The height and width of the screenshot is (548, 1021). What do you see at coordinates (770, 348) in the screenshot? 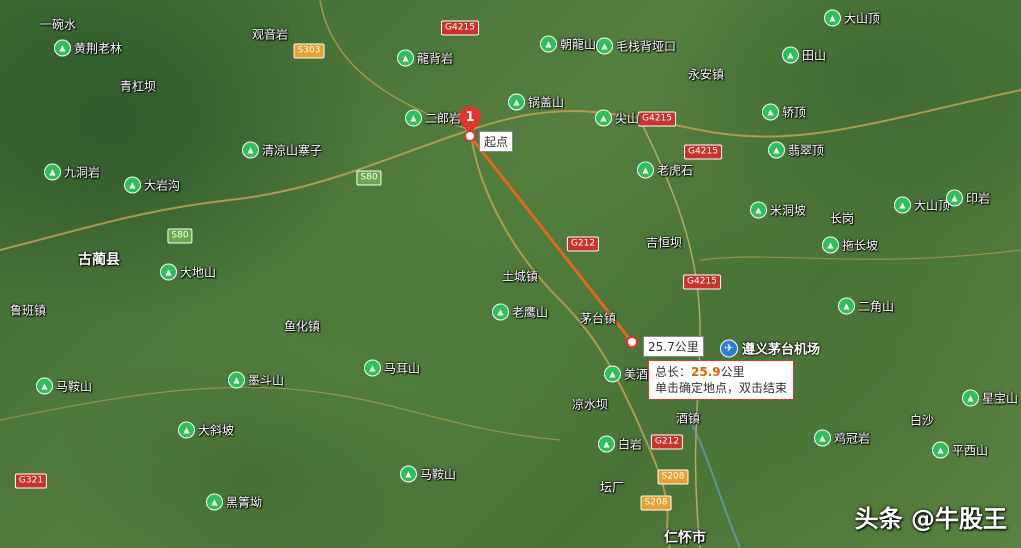
I see `airport-marker: ✈ 遵义茅台机场` at bounding box center [770, 348].